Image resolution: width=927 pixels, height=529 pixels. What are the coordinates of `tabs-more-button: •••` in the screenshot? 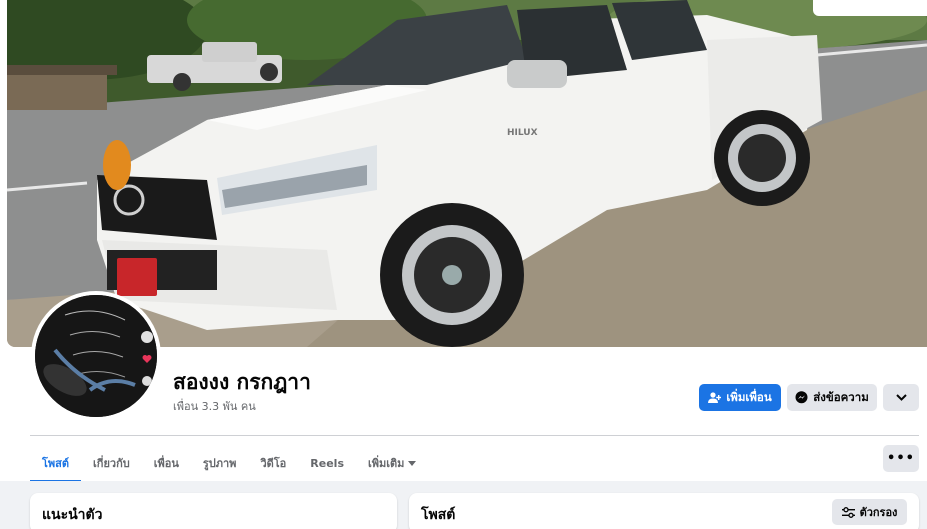 It's located at (901, 458).